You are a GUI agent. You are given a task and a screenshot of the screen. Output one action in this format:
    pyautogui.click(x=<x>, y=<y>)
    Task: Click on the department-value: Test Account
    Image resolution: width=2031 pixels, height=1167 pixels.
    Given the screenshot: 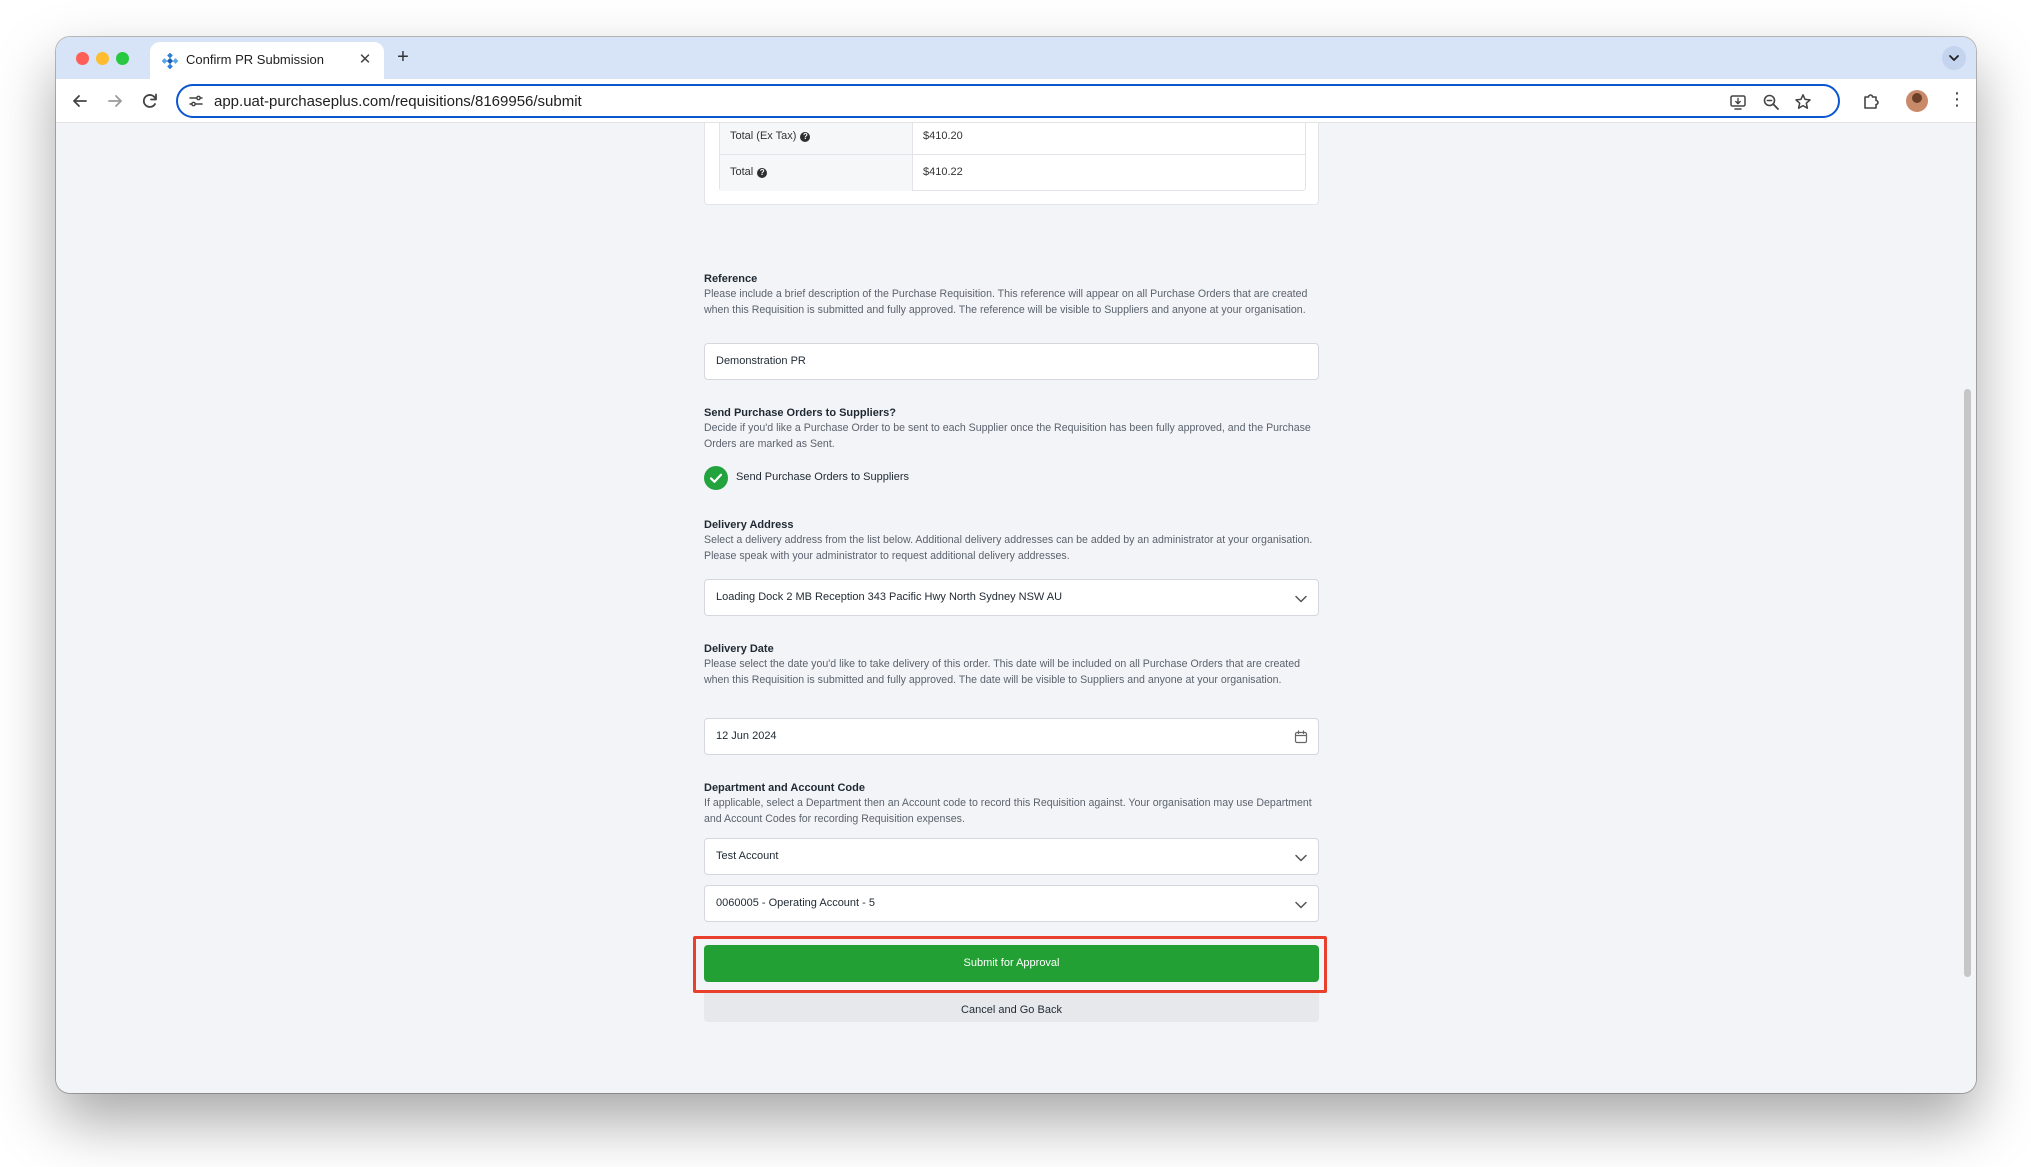 What is the action you would take?
    pyautogui.click(x=747, y=856)
    